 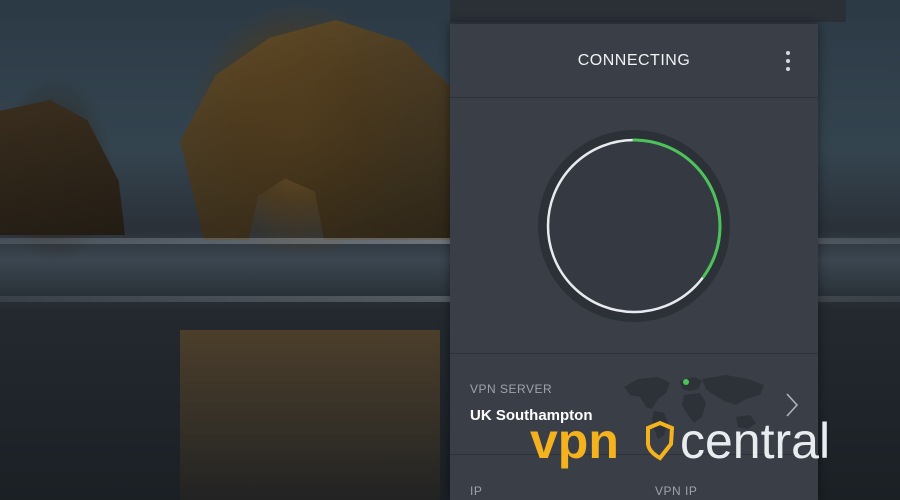 I want to click on connection-ring, so click(x=634, y=226).